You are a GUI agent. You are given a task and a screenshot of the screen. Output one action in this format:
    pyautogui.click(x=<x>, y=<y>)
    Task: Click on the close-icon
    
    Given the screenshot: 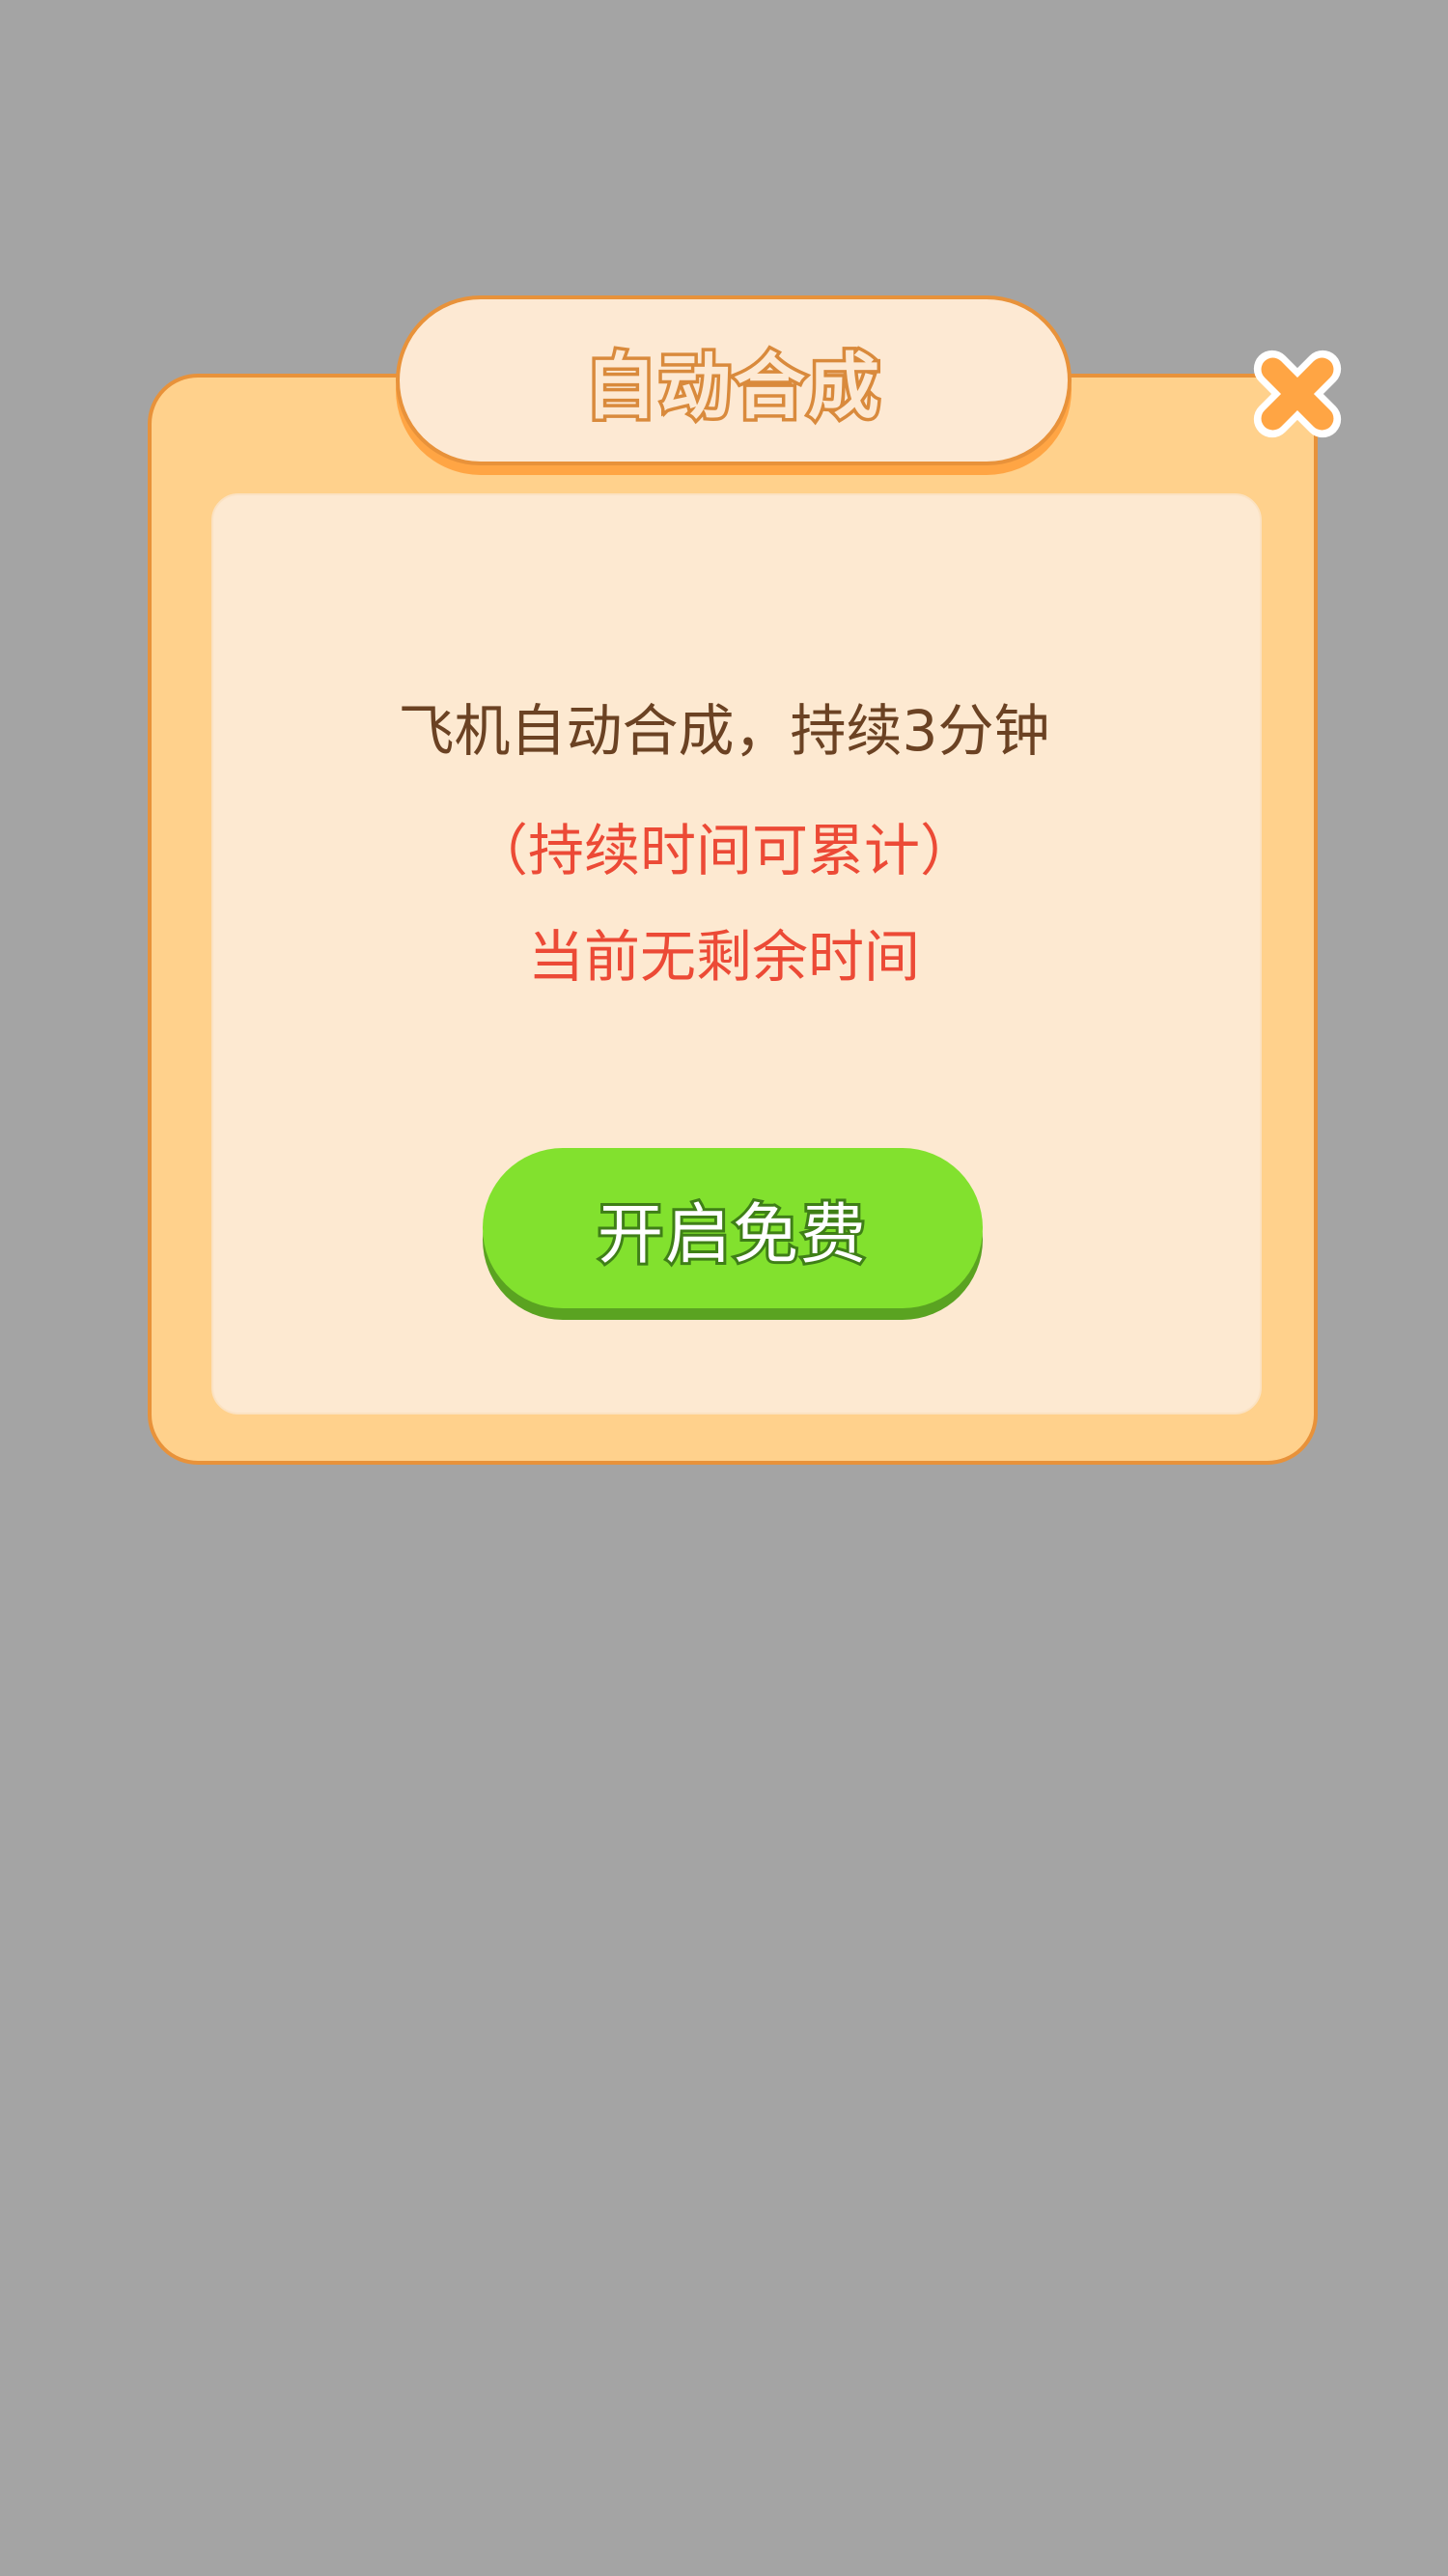 What is the action you would take?
    pyautogui.click(x=1297, y=394)
    